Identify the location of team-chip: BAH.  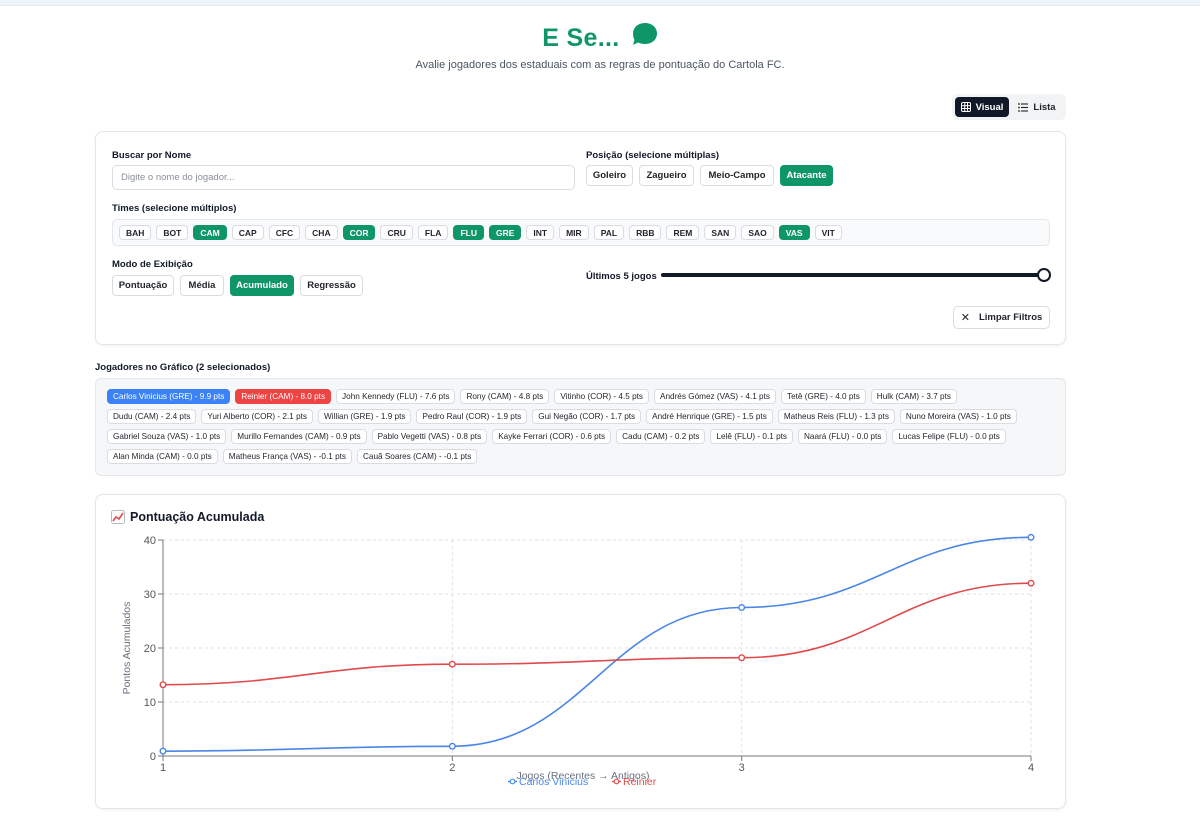
(135, 232).